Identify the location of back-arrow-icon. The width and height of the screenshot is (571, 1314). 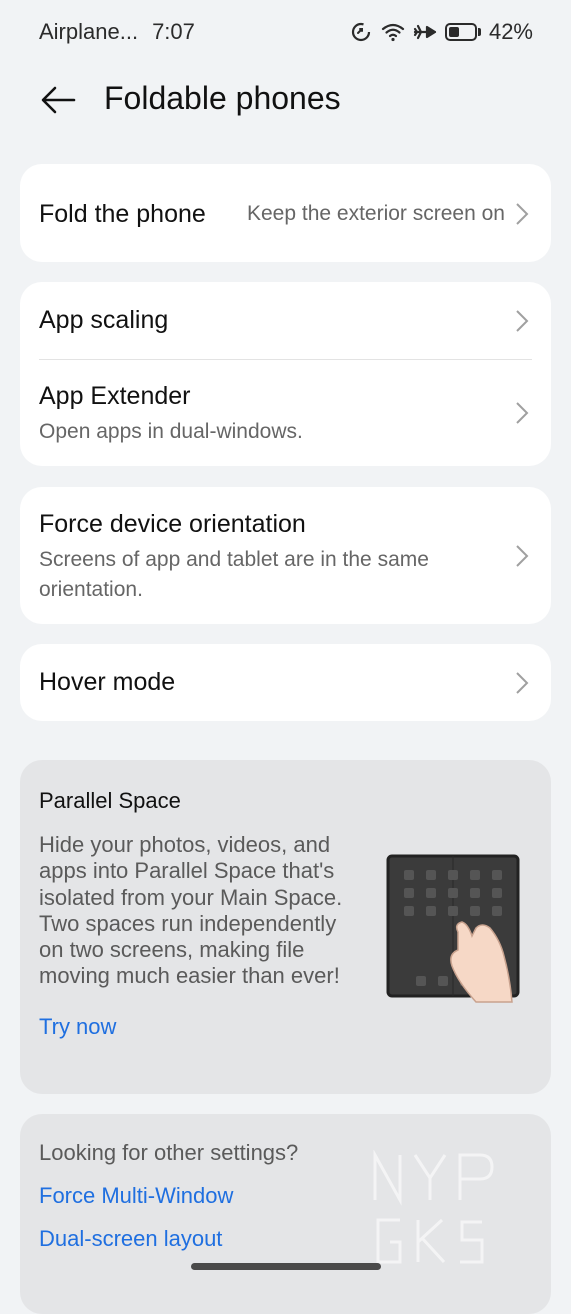
(58, 100).